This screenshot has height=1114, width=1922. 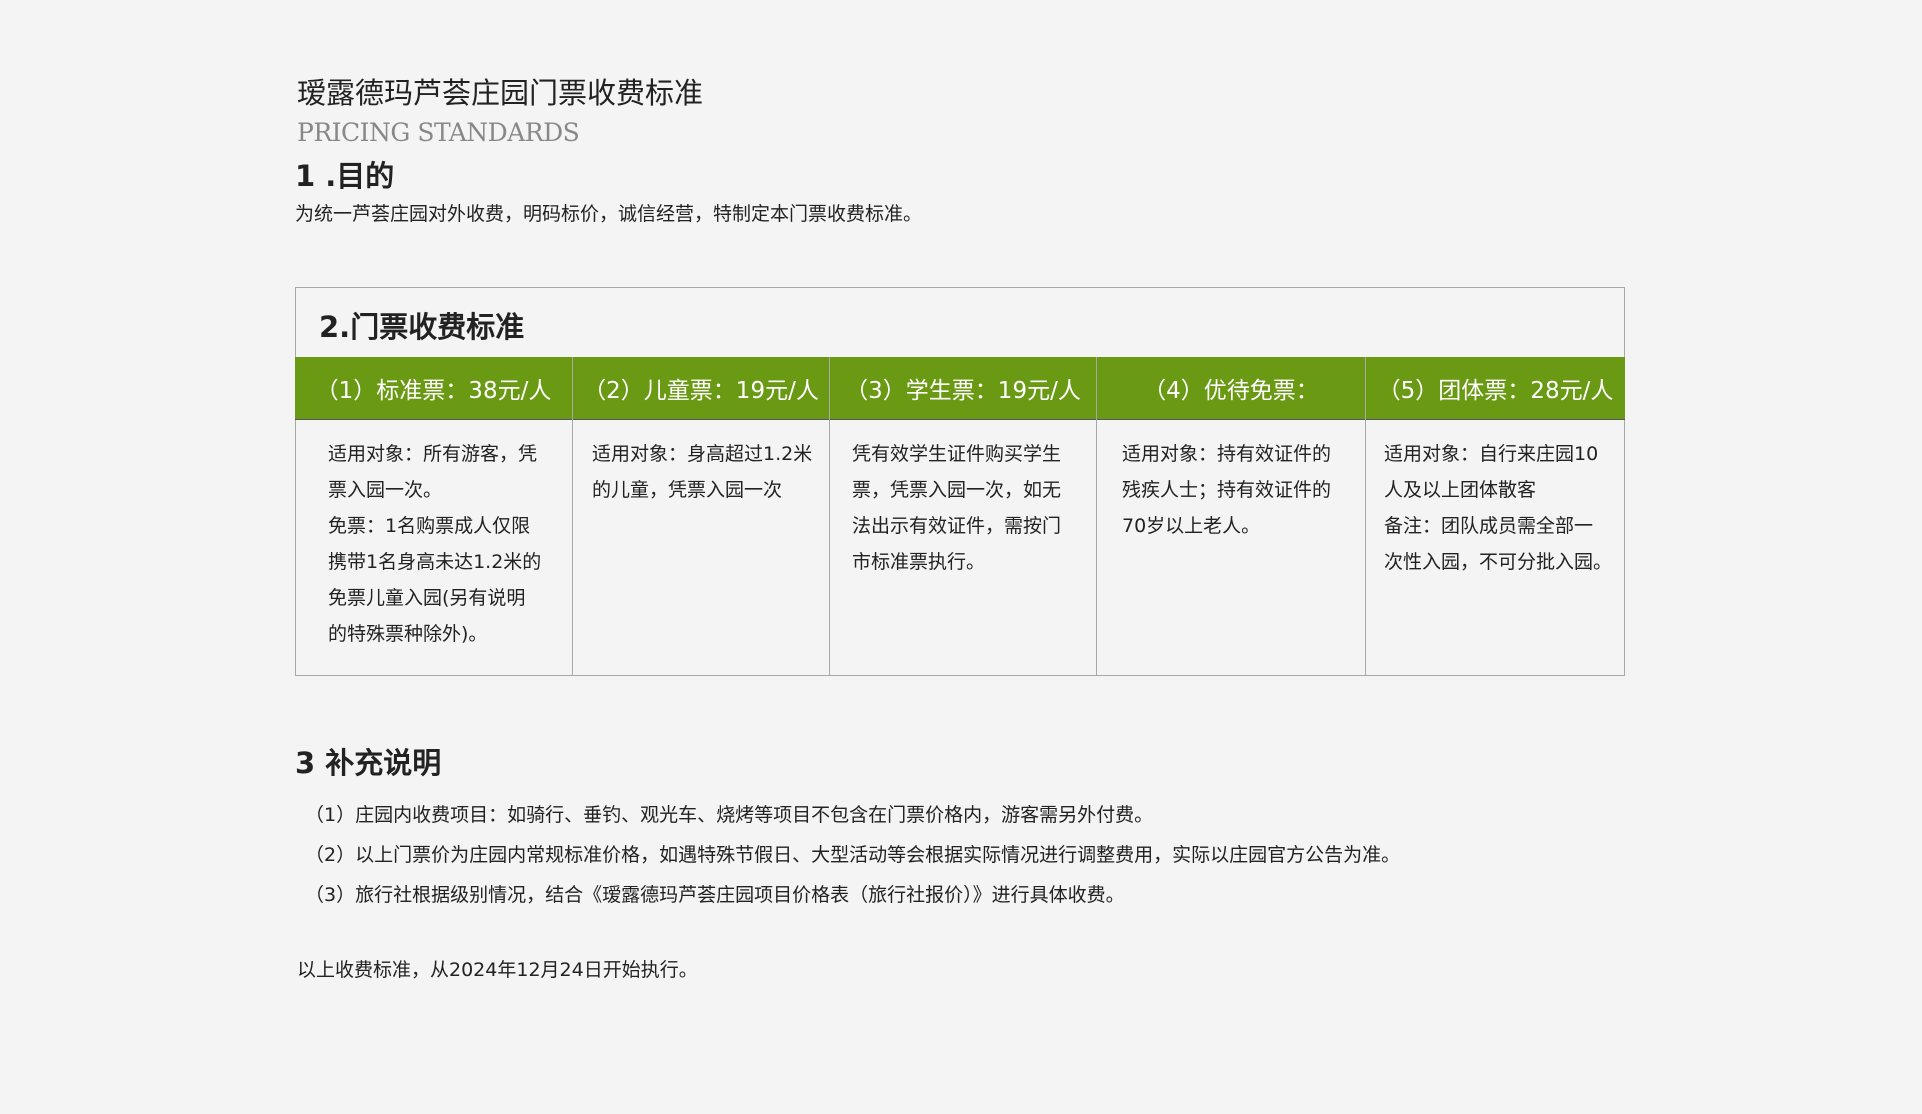 What do you see at coordinates (408, 634) in the screenshot?
I see `ticket-line: 的特殊票种除外)。` at bounding box center [408, 634].